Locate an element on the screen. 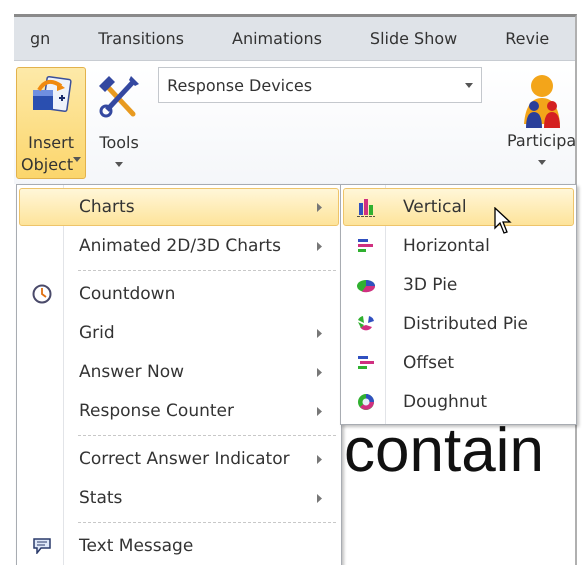 The height and width of the screenshot is (565, 585). tools-button: Tools is located at coordinates (119, 118).